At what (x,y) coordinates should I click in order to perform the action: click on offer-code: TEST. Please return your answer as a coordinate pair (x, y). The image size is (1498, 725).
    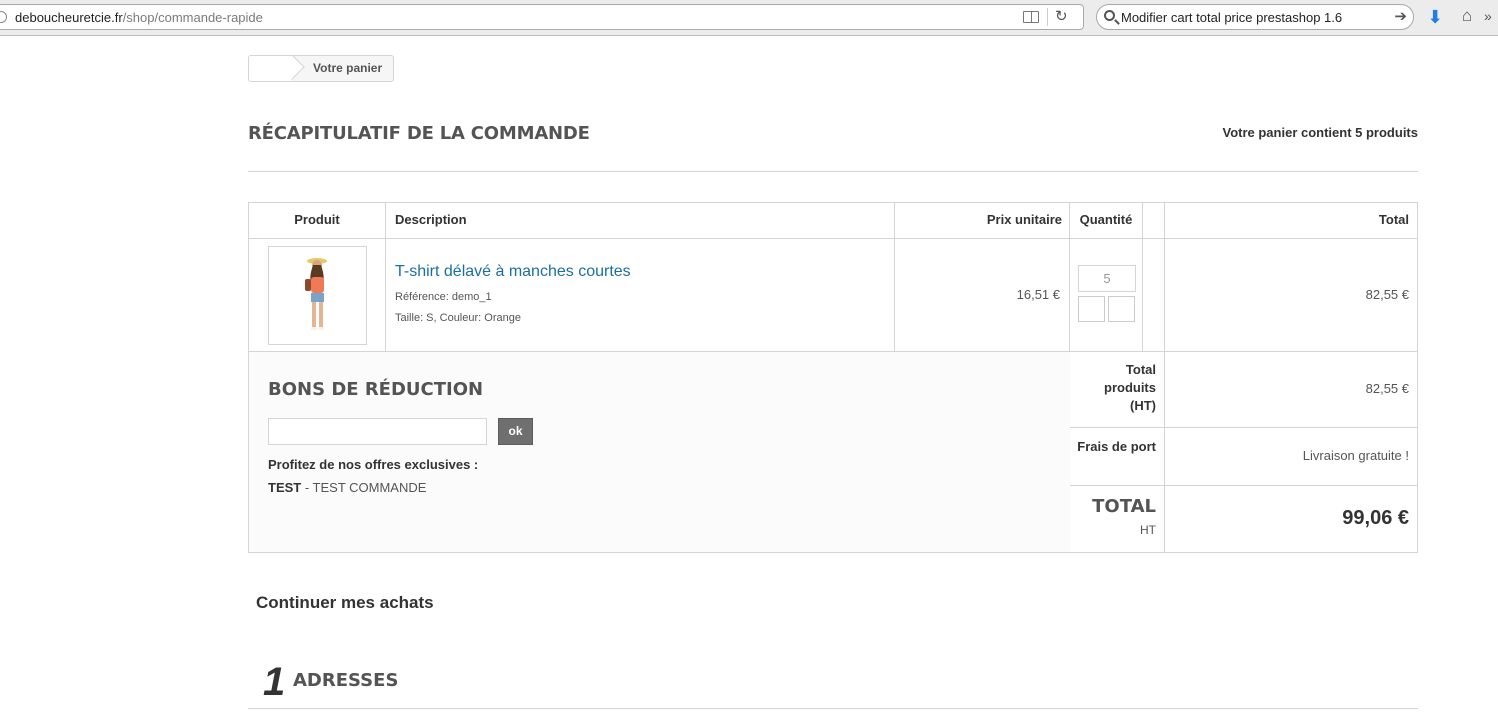
    Looking at the image, I should click on (285, 487).